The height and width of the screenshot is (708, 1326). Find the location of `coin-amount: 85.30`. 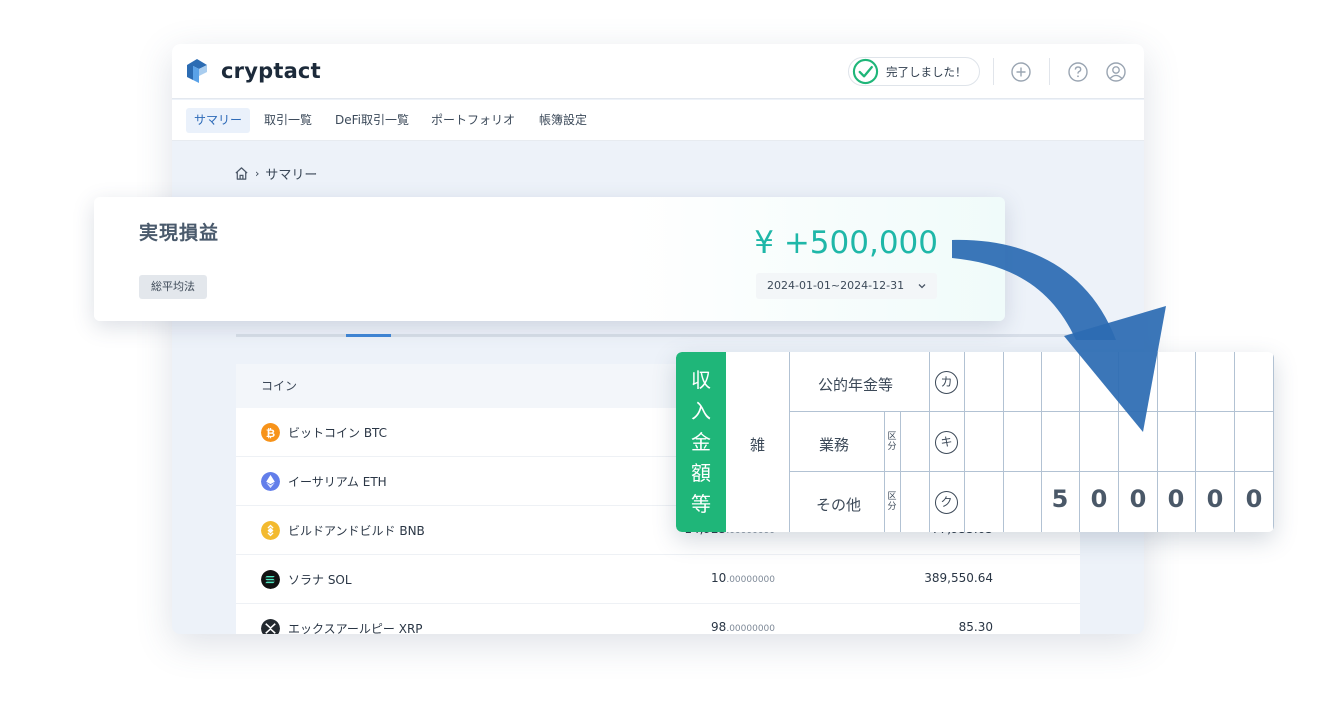

coin-amount: 85.30 is located at coordinates (975, 627).